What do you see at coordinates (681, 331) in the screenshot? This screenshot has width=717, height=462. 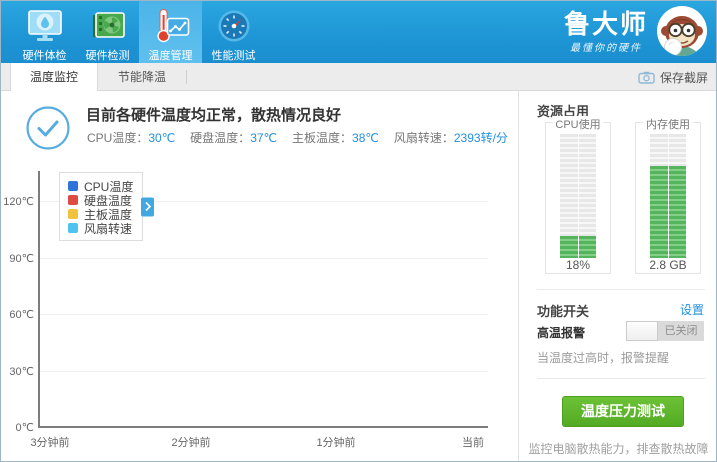 I see `toggle-state-label: 已关闭` at bounding box center [681, 331].